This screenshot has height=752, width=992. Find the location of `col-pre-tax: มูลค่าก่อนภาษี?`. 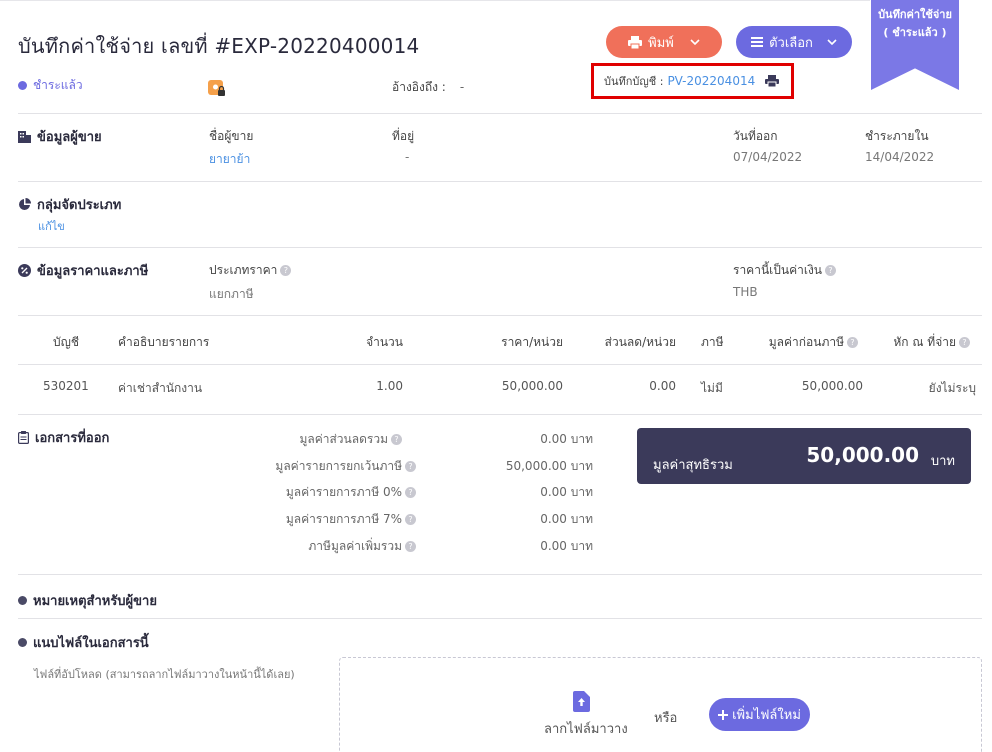

col-pre-tax: มูลค่าก่อนภาษี? is located at coordinates (799, 342).